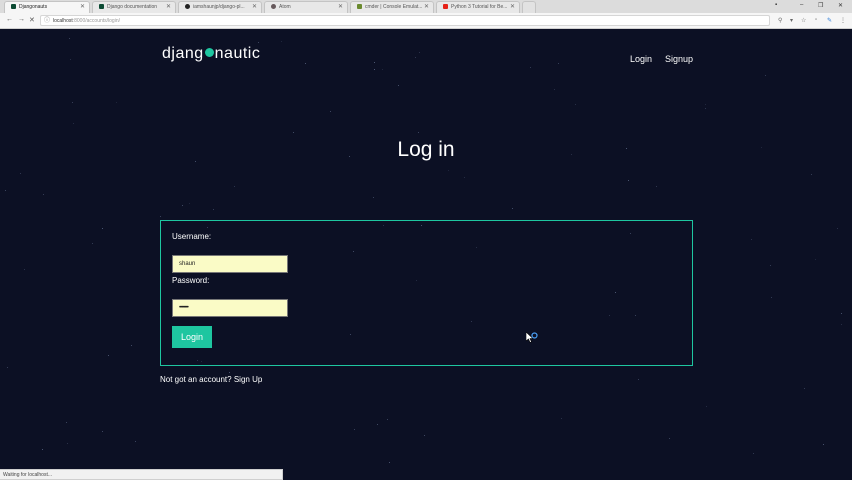  Describe the element at coordinates (801, 5) in the screenshot. I see `minimize-icon: –` at that location.